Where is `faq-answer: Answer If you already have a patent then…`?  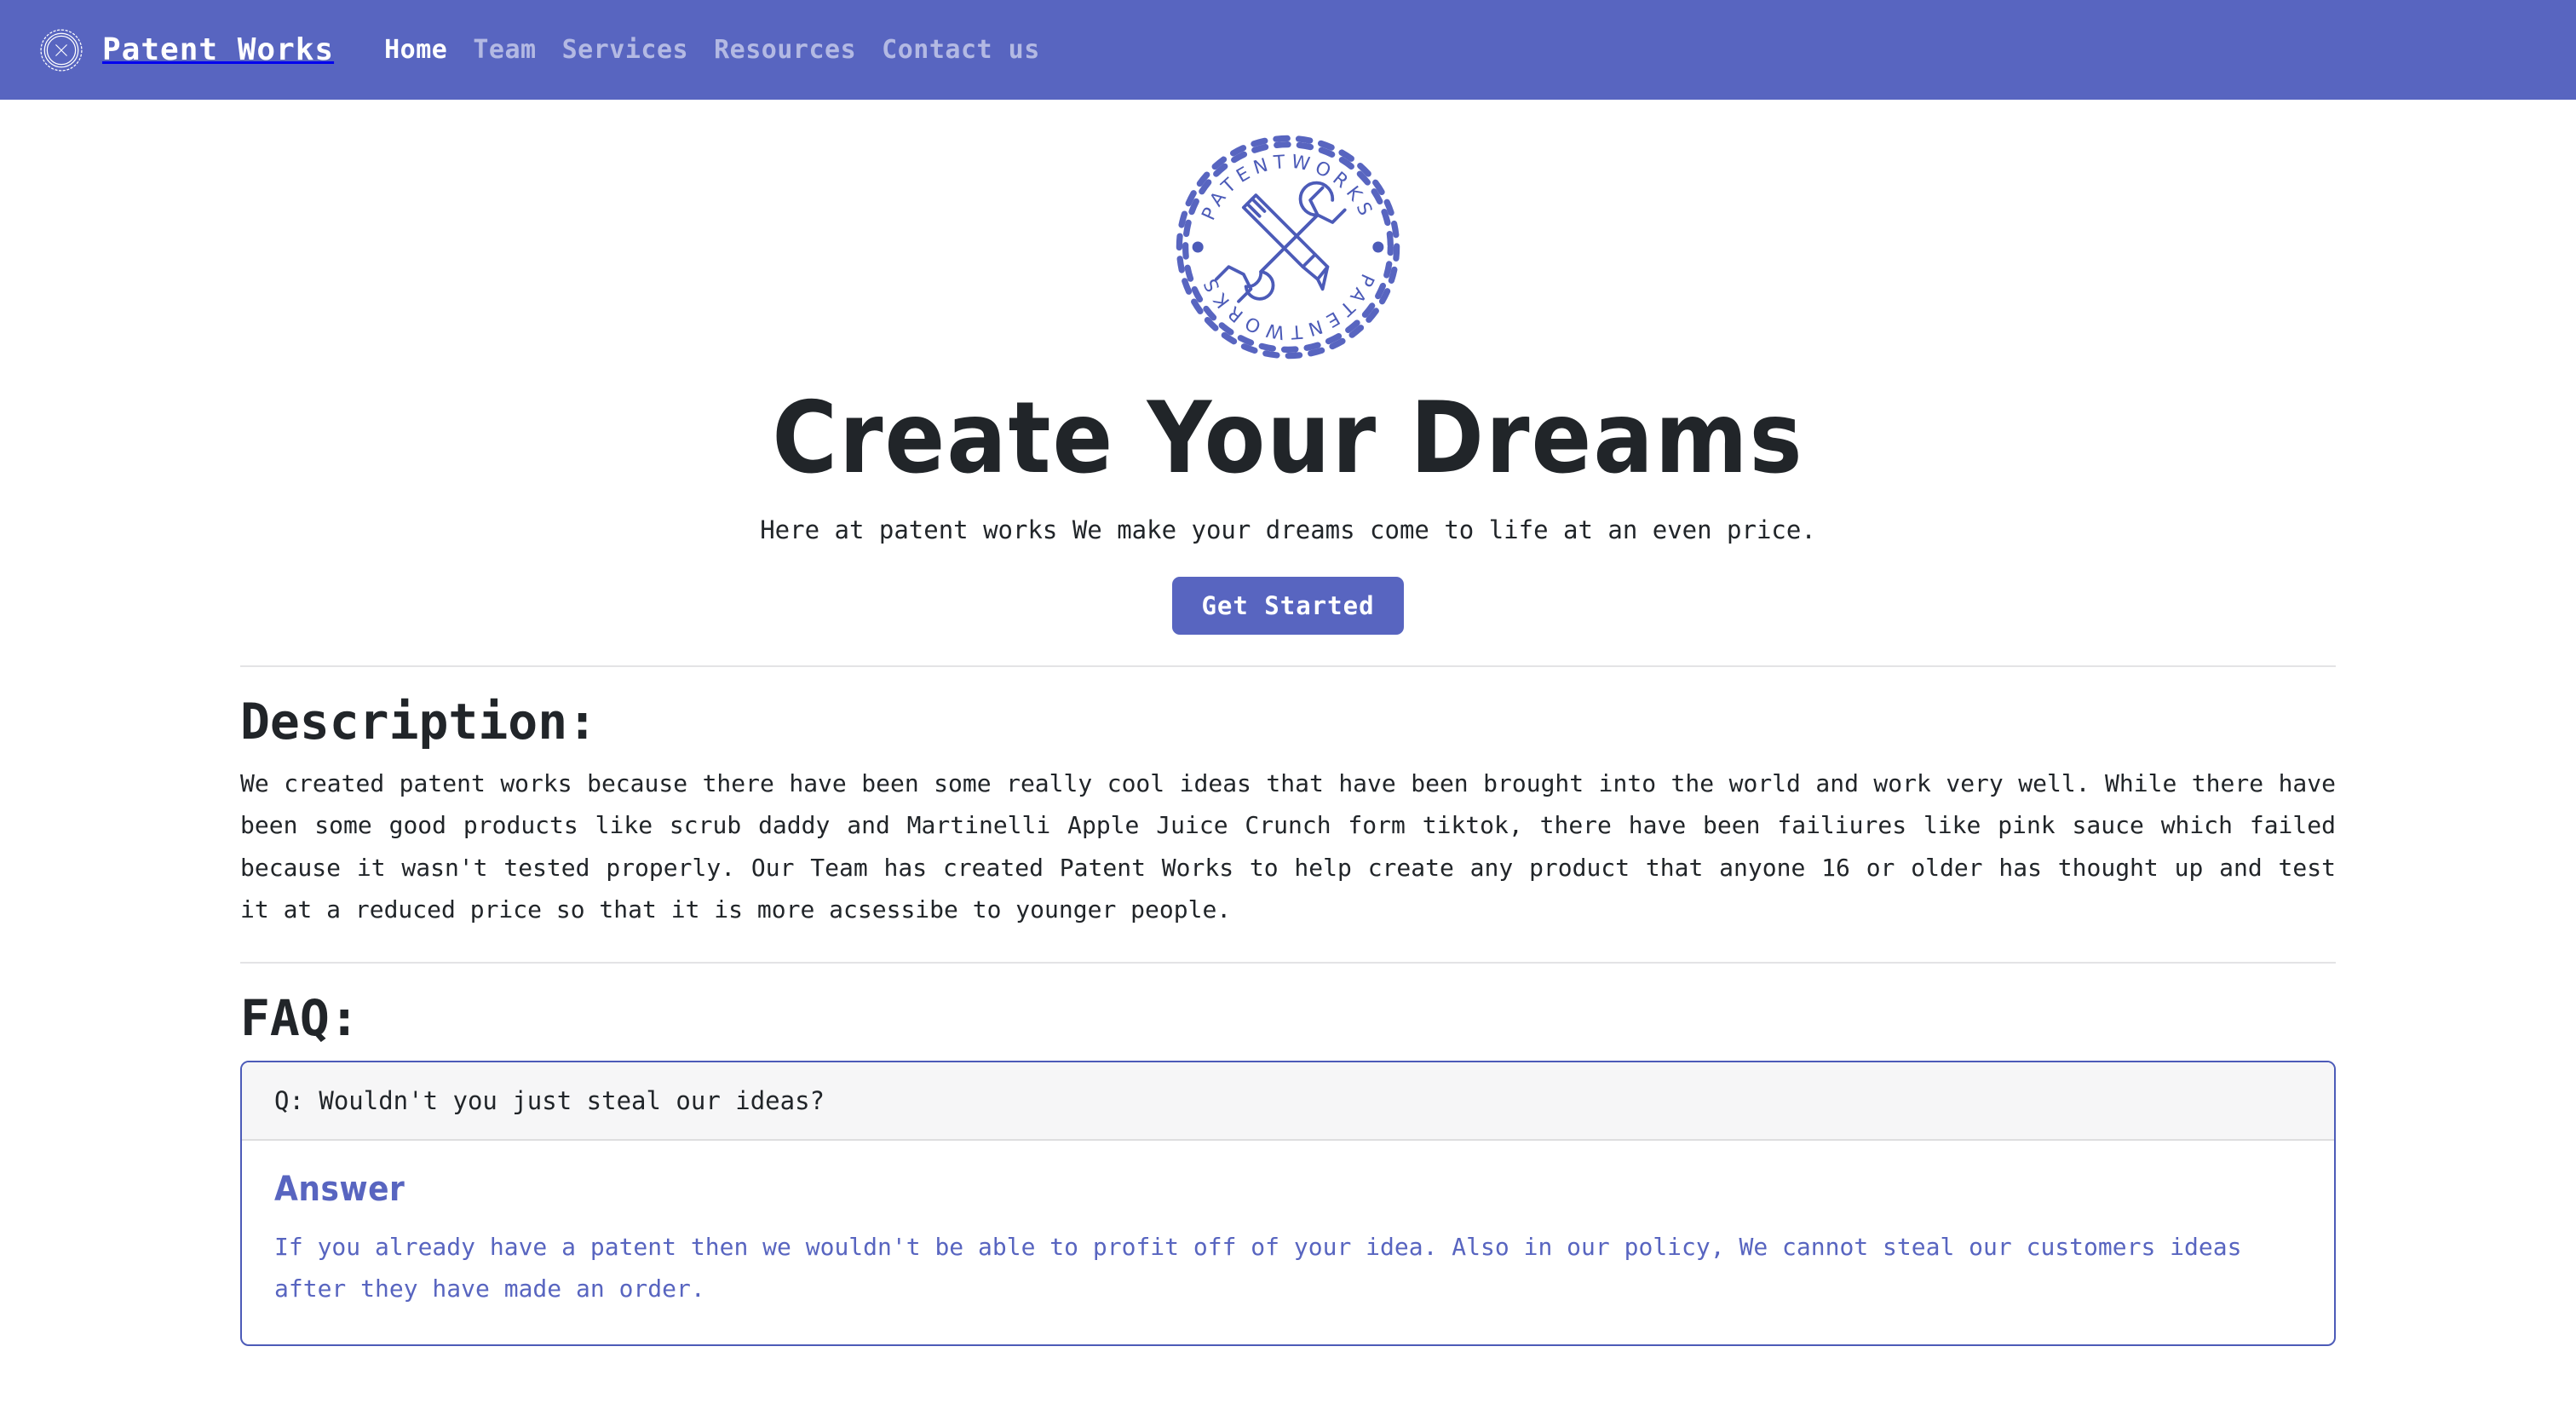
faq-answer: Answer If you already have a patent then… is located at coordinates (1288, 1242).